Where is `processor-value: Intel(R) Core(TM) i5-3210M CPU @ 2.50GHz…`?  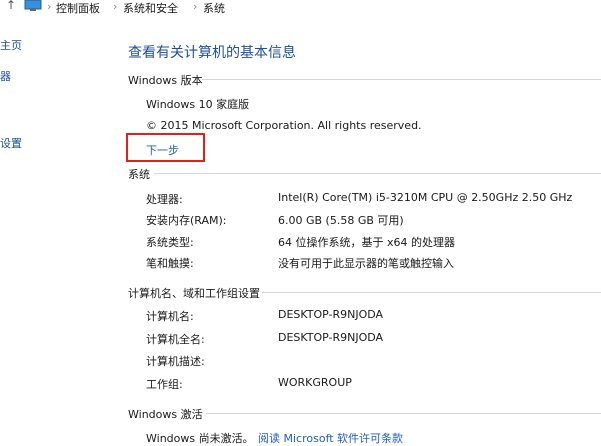
processor-value: Intel(R) Core(TM) i5-3210M CPU @ 2.50GHz… is located at coordinates (425, 197).